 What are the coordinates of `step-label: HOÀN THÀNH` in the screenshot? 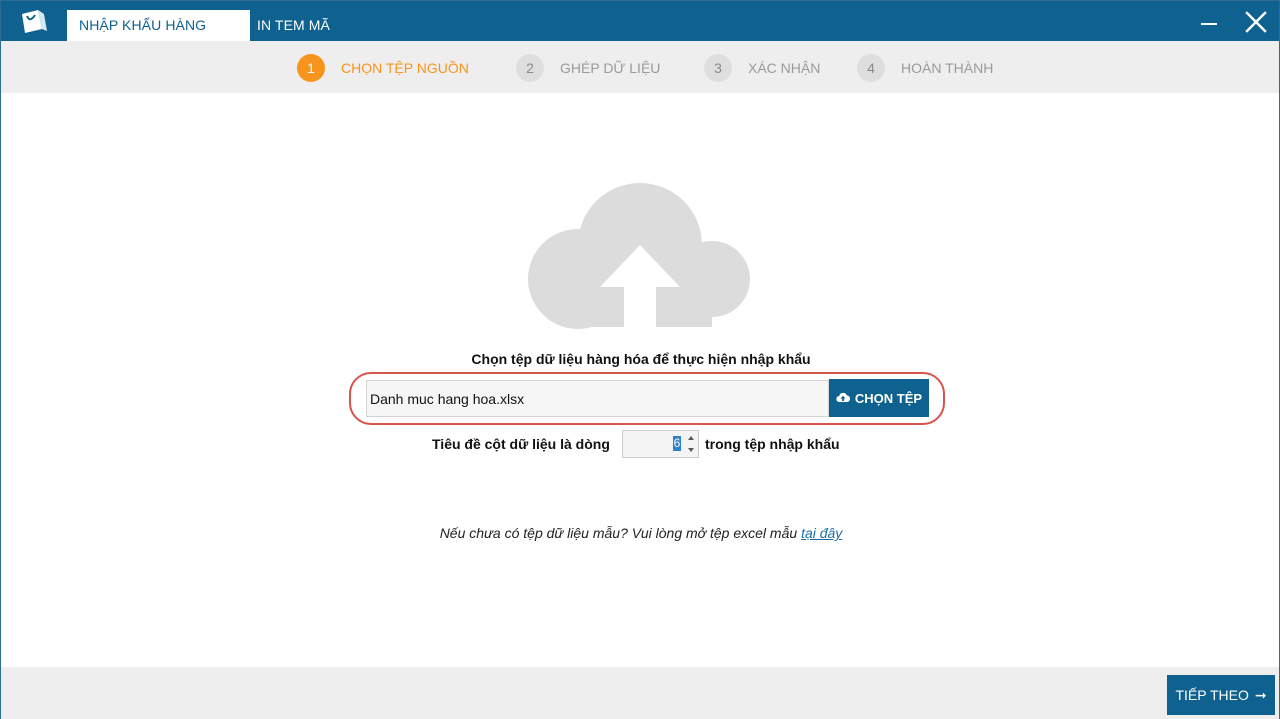 It's located at (947, 68).